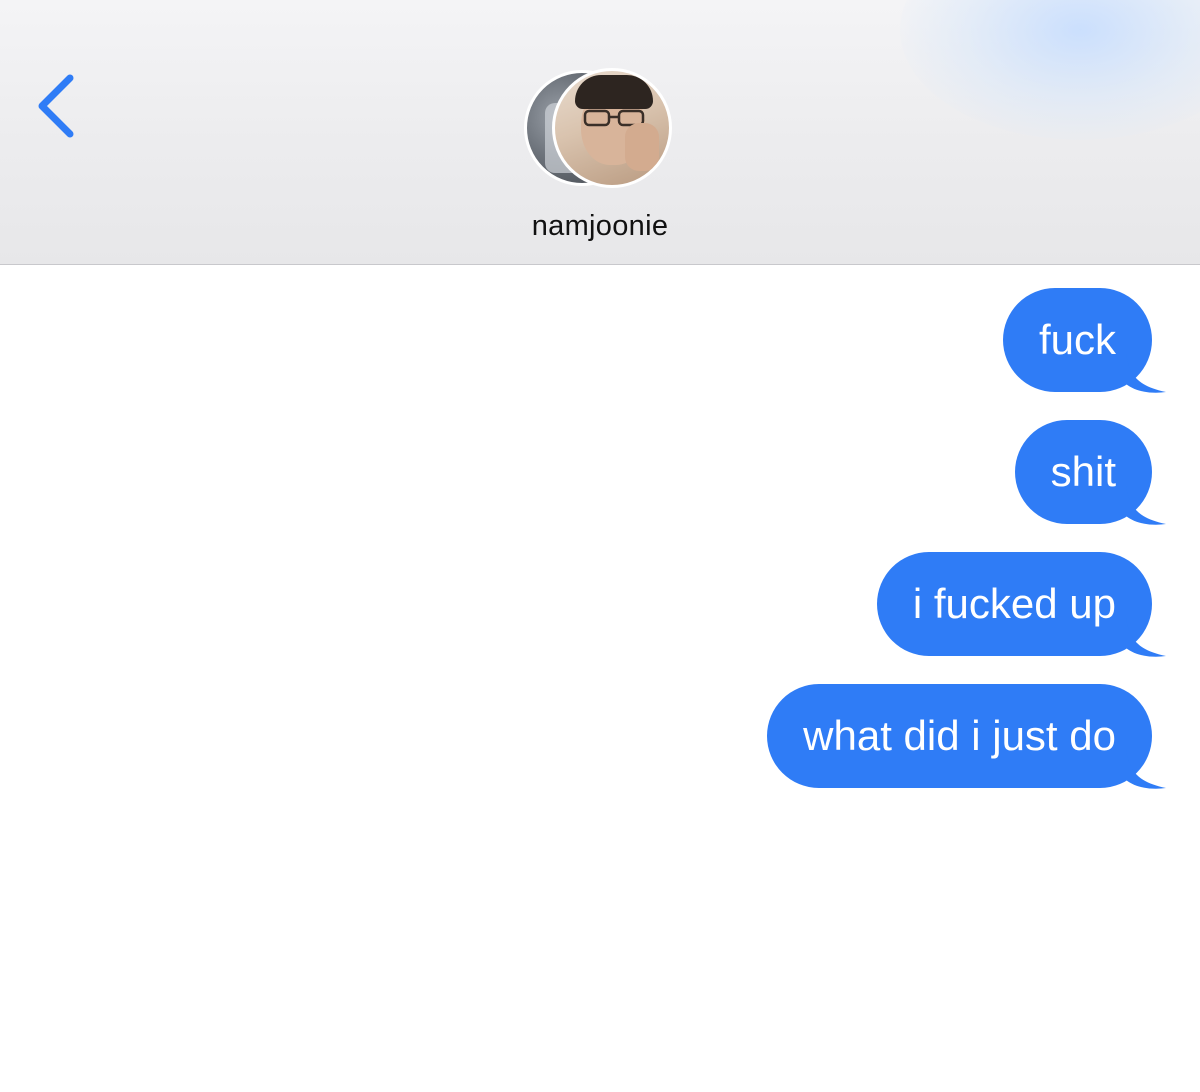  I want to click on chevron-left-icon, so click(56, 106).